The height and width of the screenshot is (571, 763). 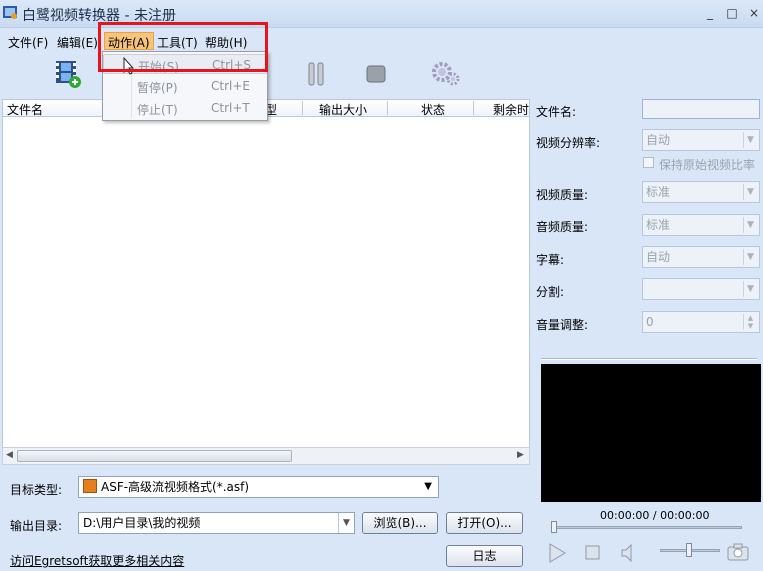 I want to click on stop-button, so click(x=376, y=74).